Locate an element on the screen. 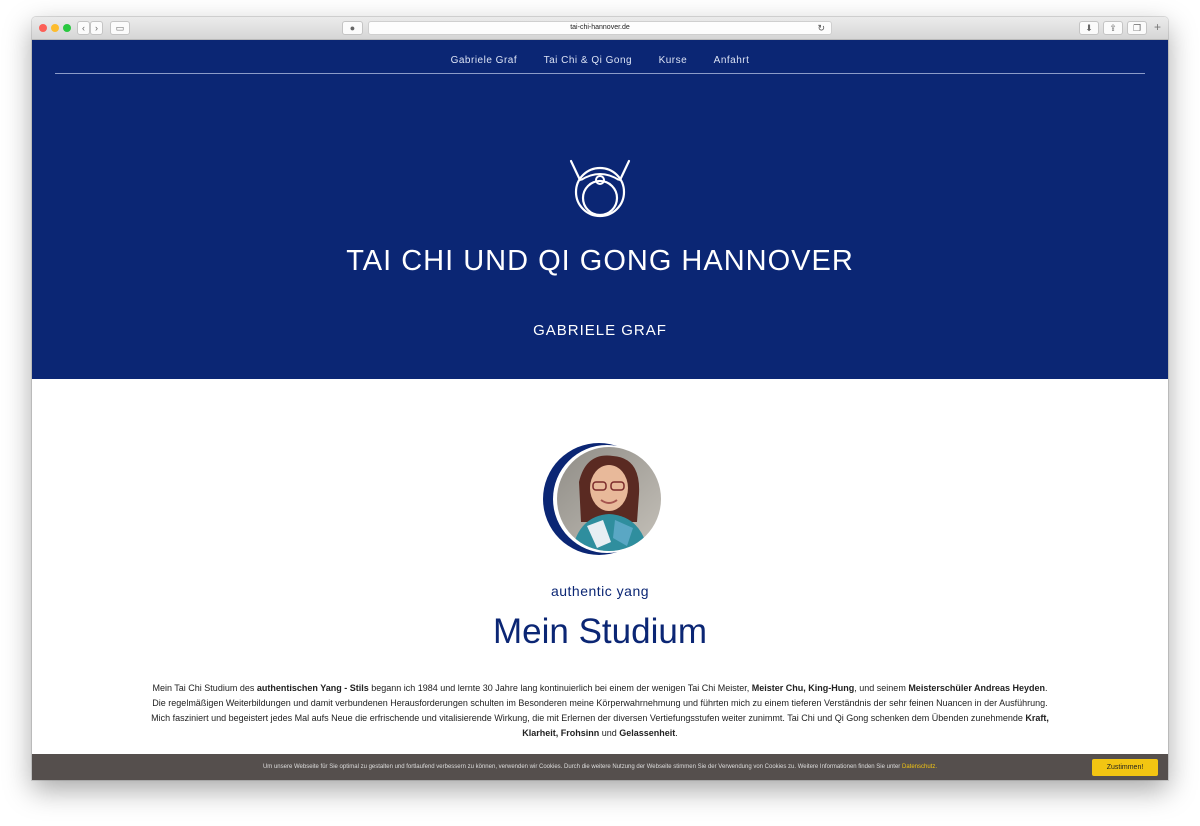 The image size is (1200, 826). download-icon: ⬇ is located at coordinates (1089, 28).